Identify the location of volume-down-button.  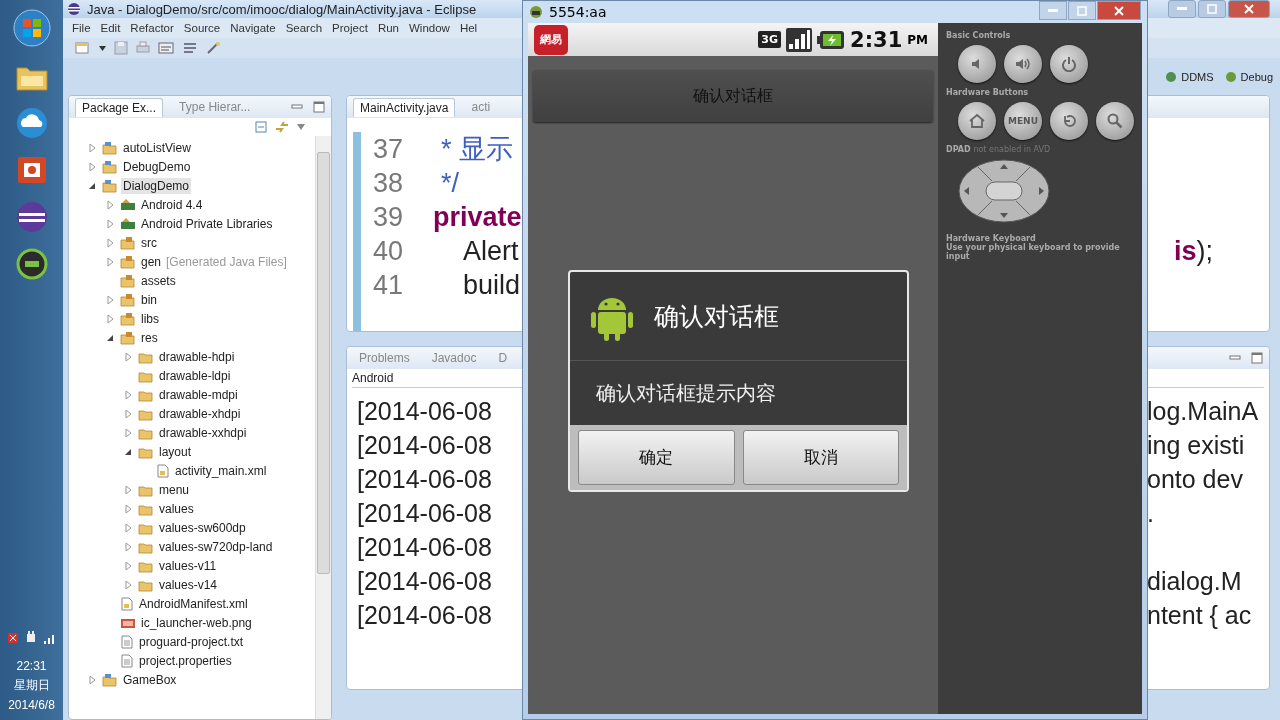
(977, 64).